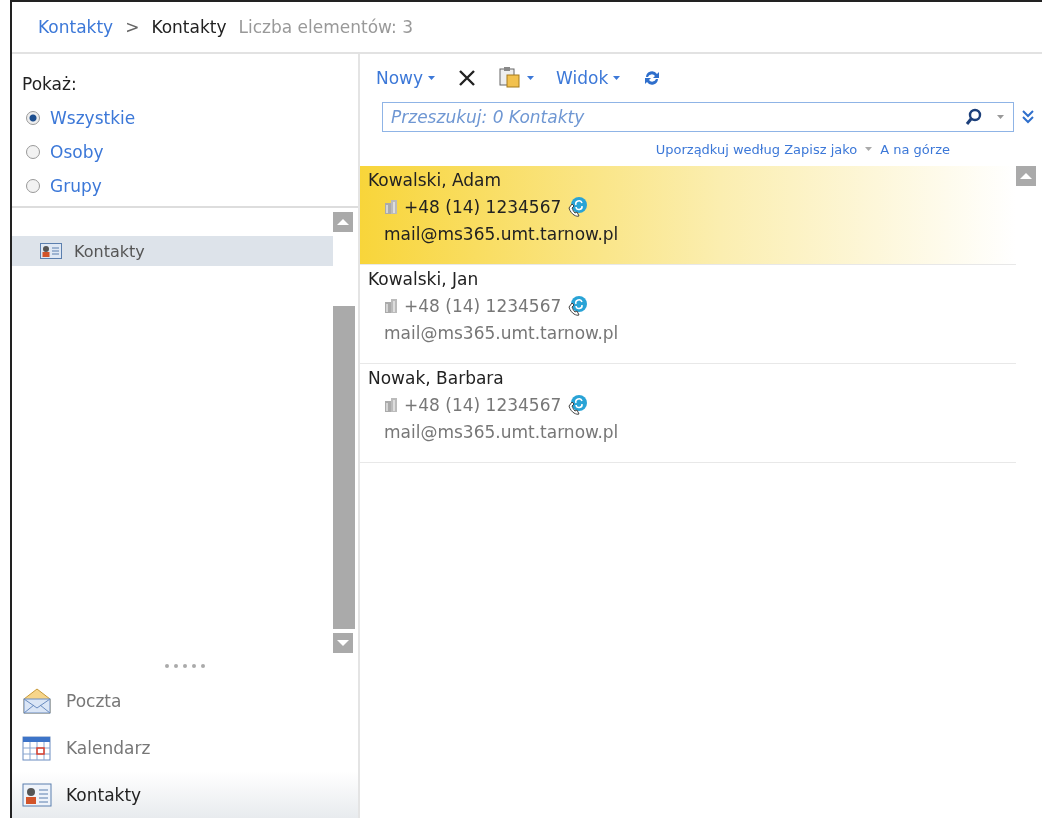 The image size is (1042, 818). What do you see at coordinates (190, 152) in the screenshot?
I see `filter-option: Osoby` at bounding box center [190, 152].